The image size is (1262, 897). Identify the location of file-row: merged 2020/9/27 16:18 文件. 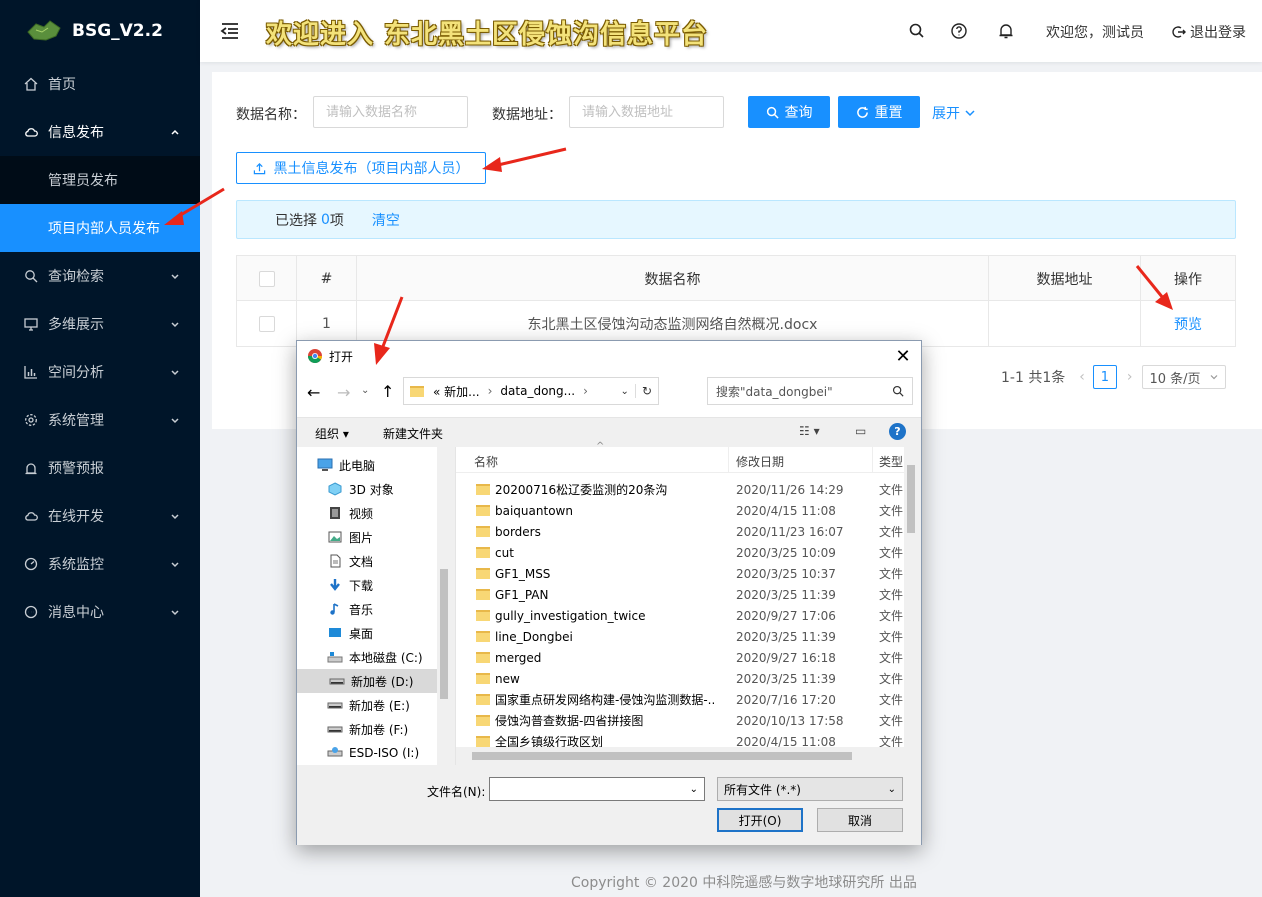
(680, 657).